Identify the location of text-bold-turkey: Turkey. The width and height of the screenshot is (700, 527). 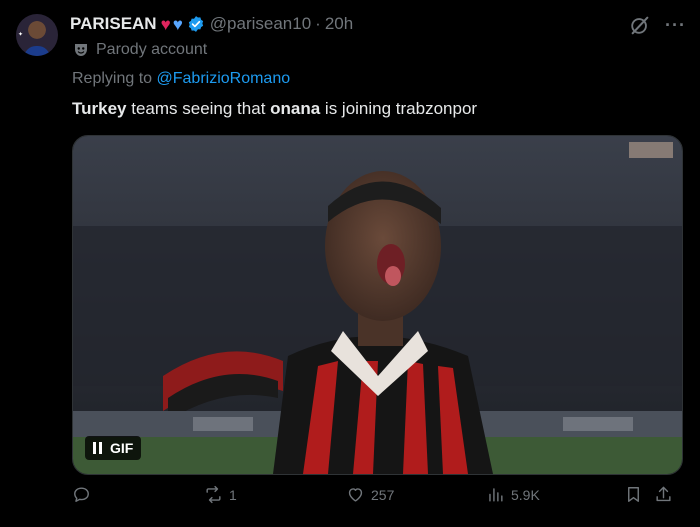
(99, 108).